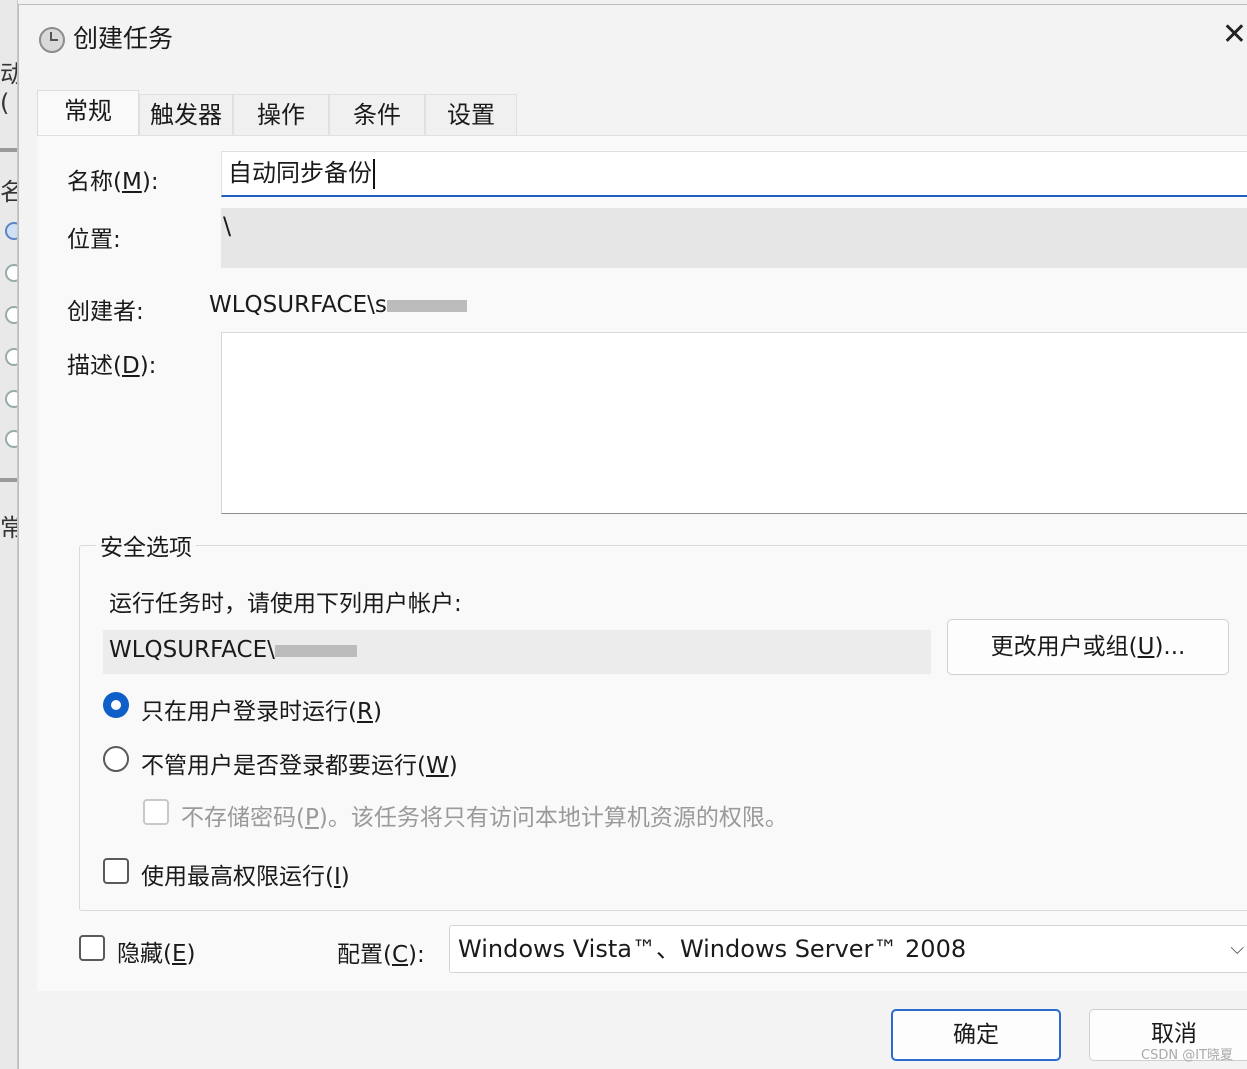 The height and width of the screenshot is (1069, 1247). I want to click on checkbox-do-not-store-password-label: 不存储密码(P)。该任务将只有访问本地计算机资源的权限。, so click(484, 818).